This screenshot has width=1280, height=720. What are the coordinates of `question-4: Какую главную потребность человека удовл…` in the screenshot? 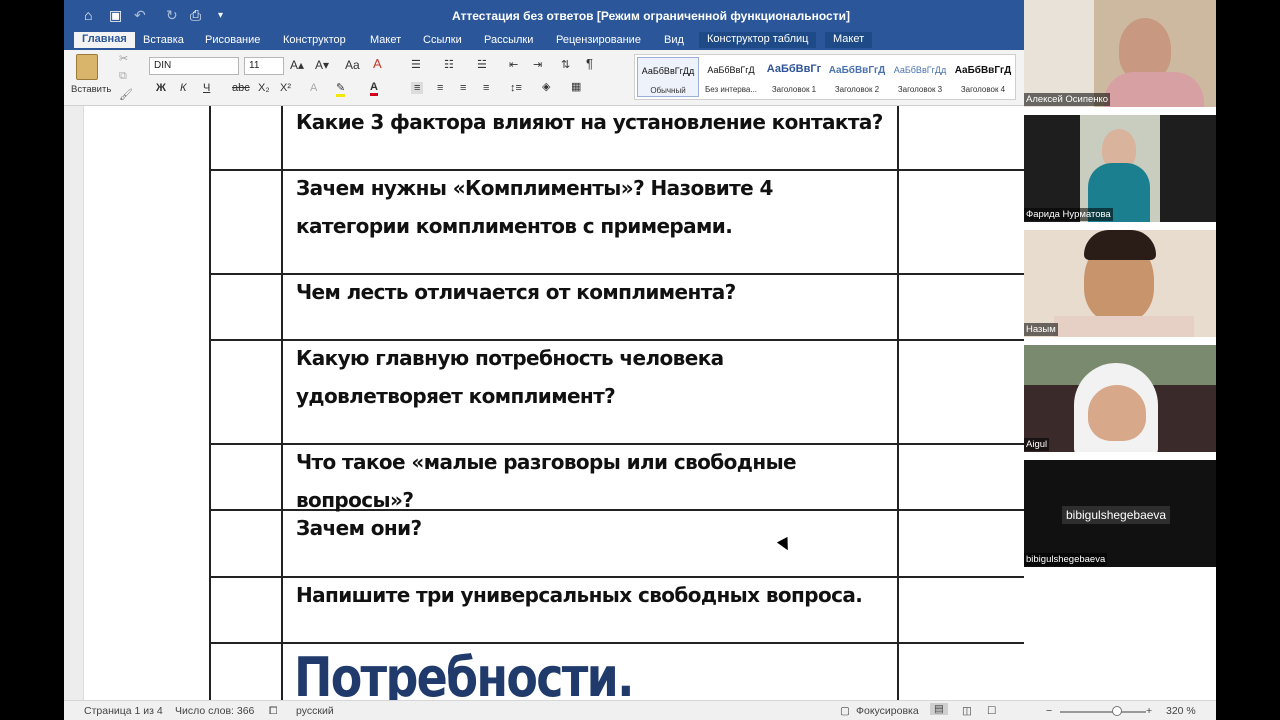 It's located at (510, 377).